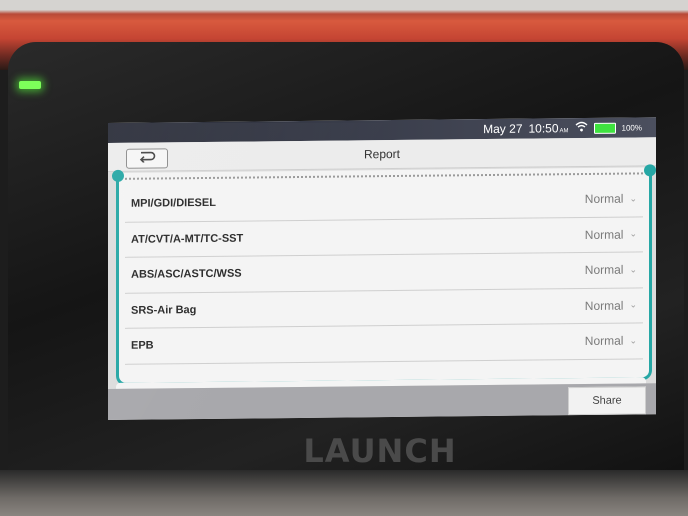 This screenshot has width=688, height=516. I want to click on brand-logo: LAUNCH, so click(380, 451).